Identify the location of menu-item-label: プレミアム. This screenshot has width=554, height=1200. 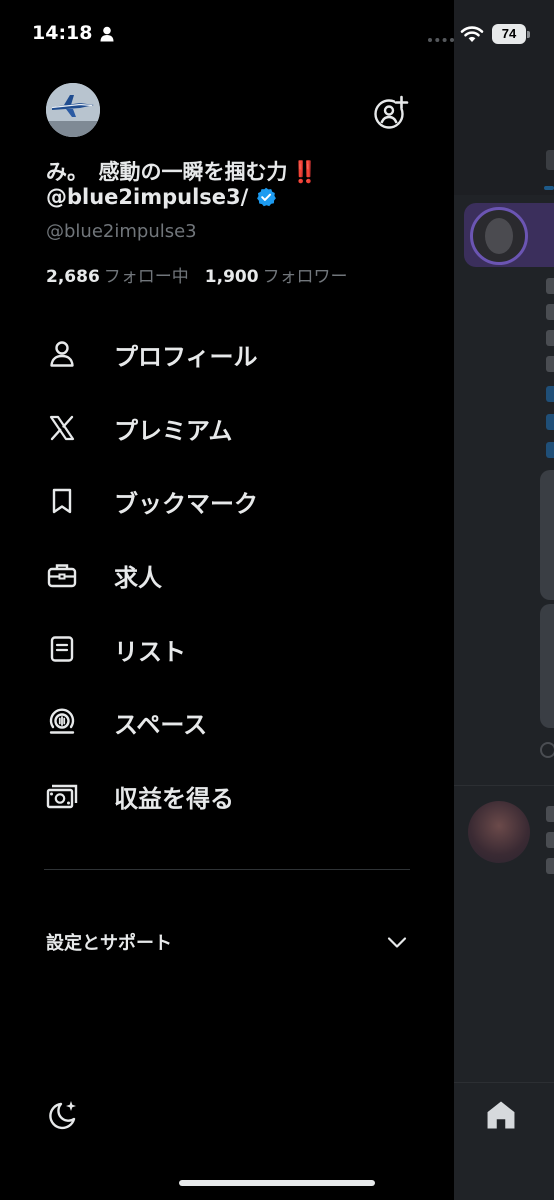
(173, 430).